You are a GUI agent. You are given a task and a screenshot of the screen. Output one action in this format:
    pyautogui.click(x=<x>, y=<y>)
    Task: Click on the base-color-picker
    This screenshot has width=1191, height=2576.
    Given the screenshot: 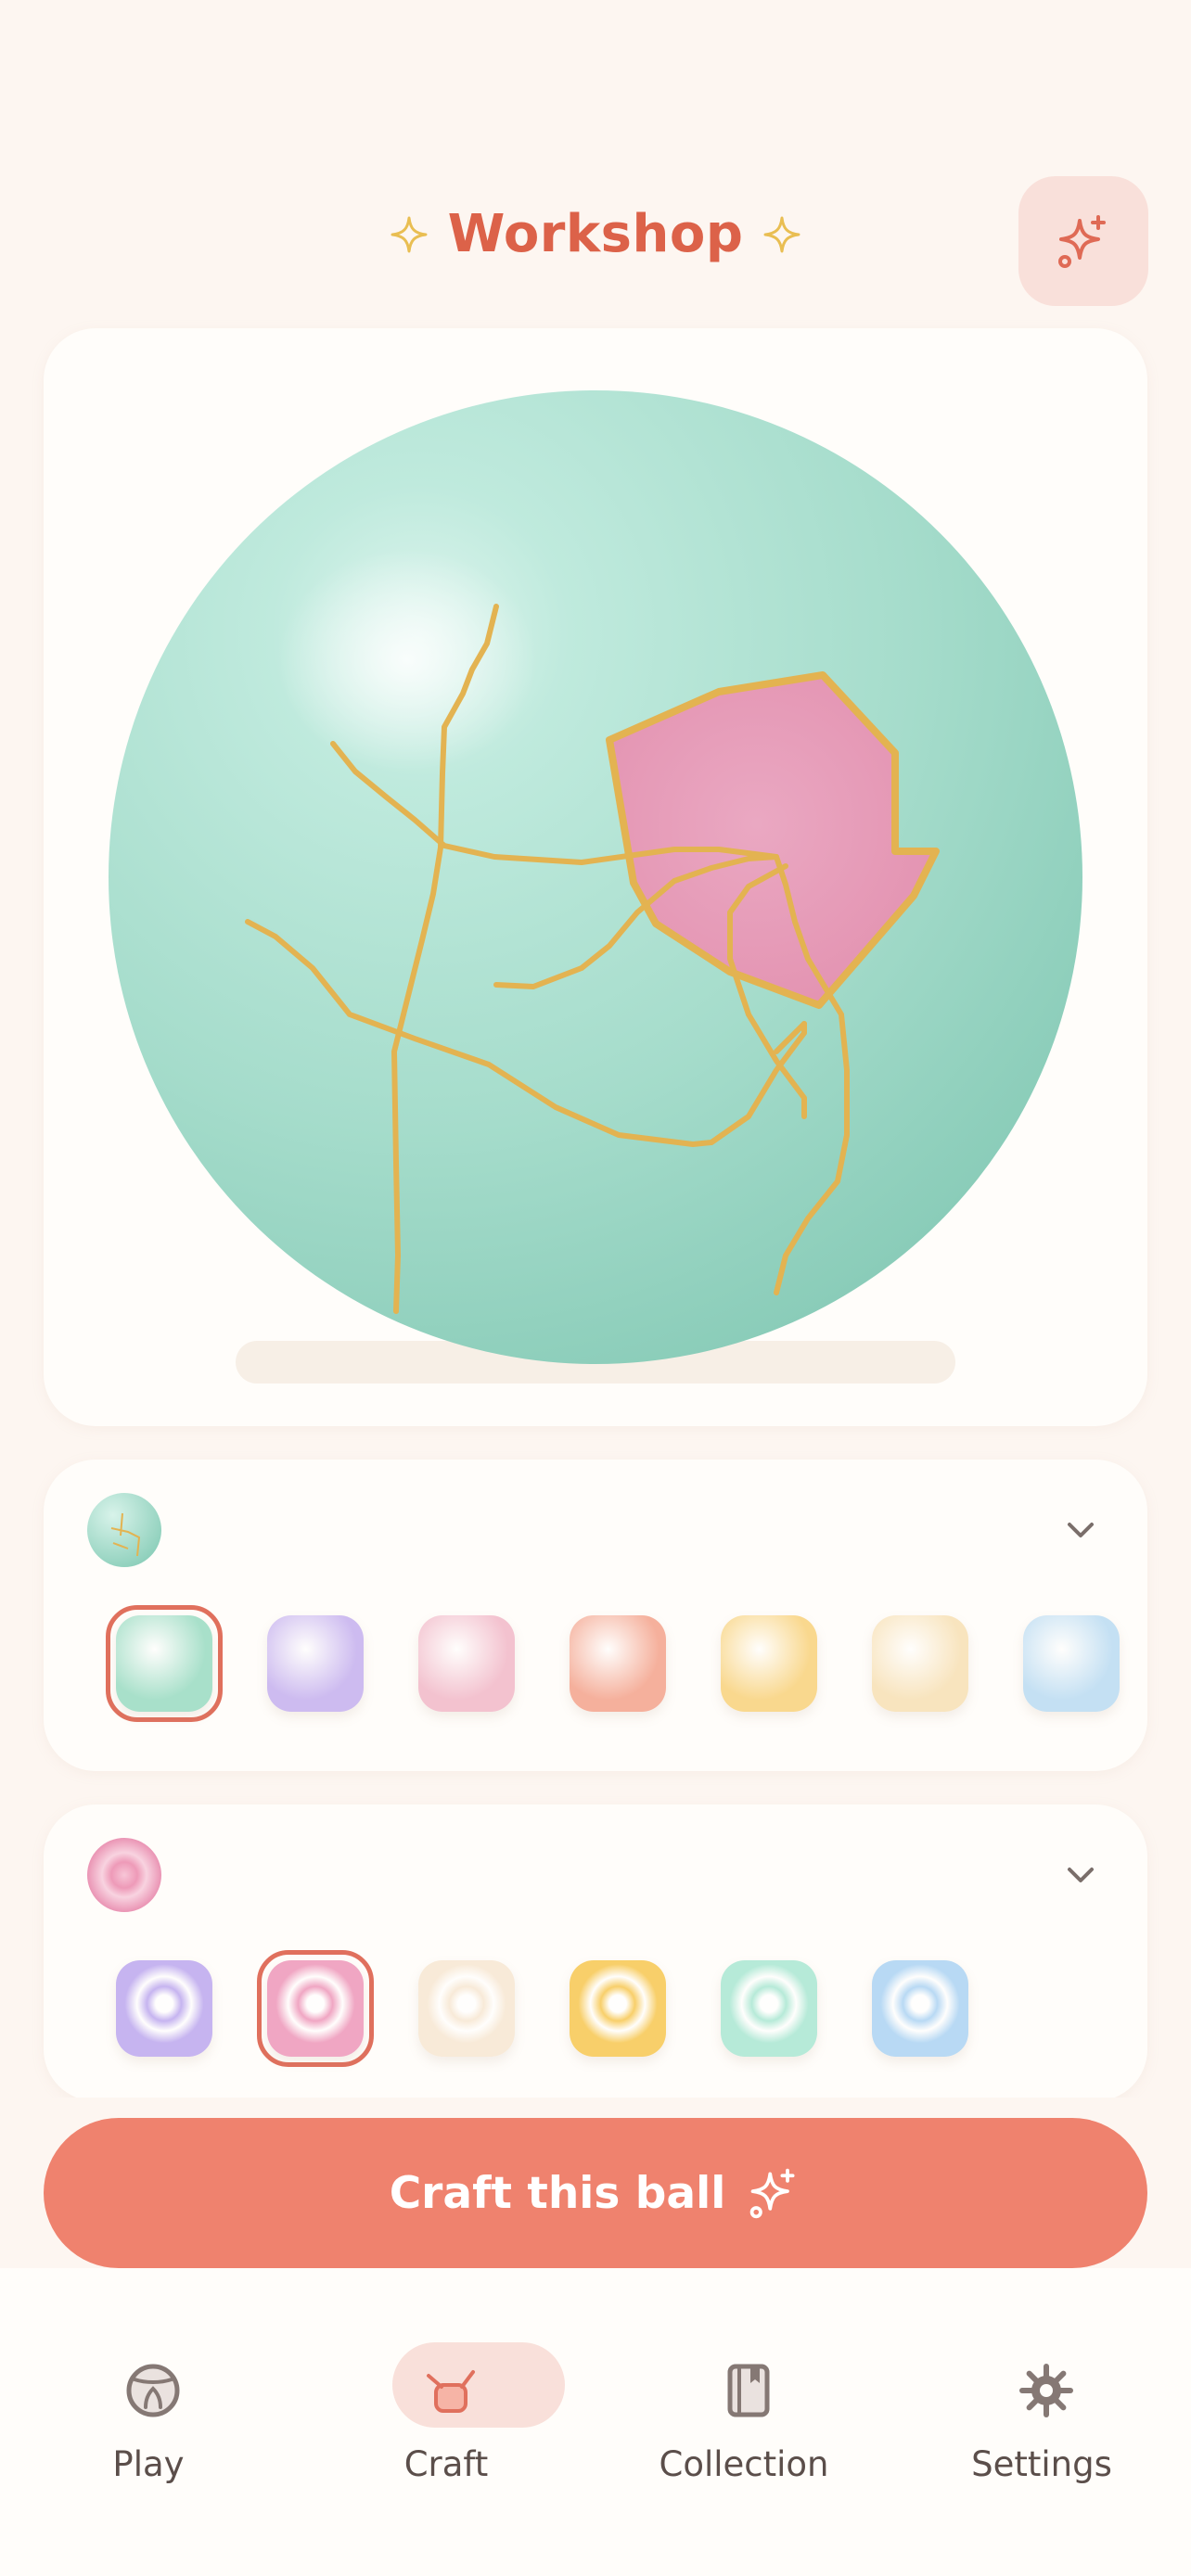 What is the action you would take?
    pyautogui.click(x=595, y=1615)
    